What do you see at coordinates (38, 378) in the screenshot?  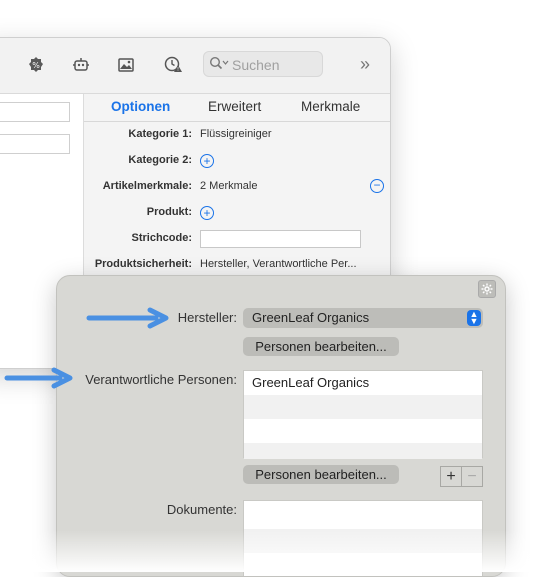 I see `arrow-responsible-persons-icon` at bounding box center [38, 378].